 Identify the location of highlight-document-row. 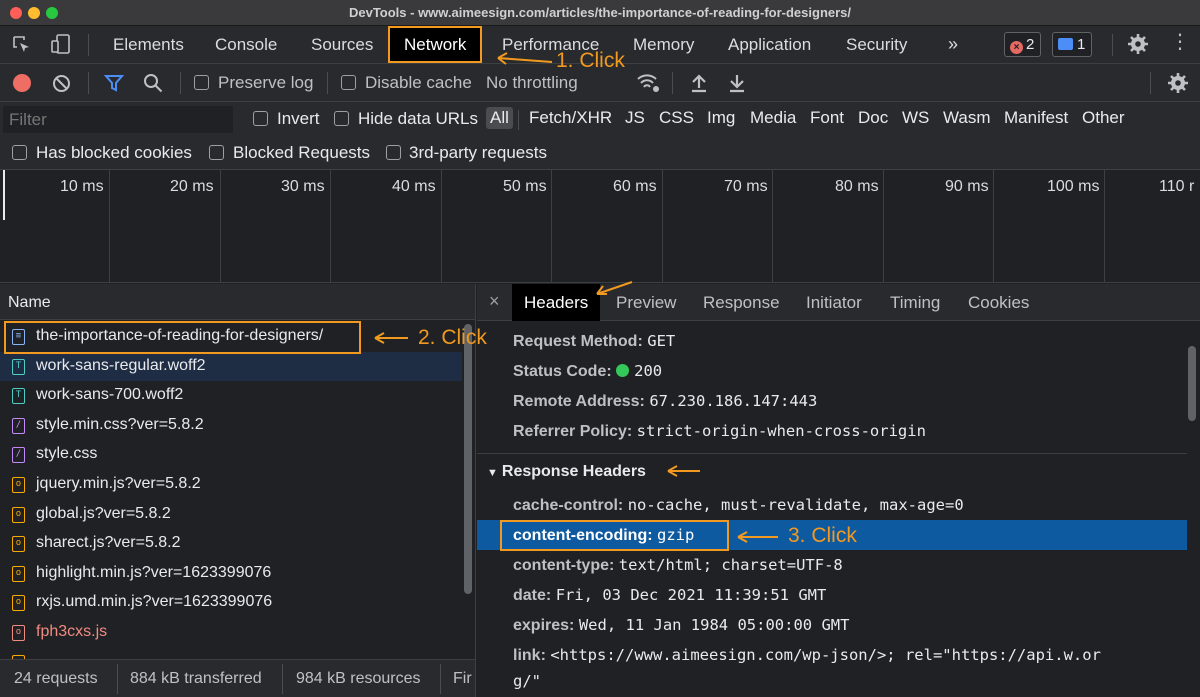
(182, 337).